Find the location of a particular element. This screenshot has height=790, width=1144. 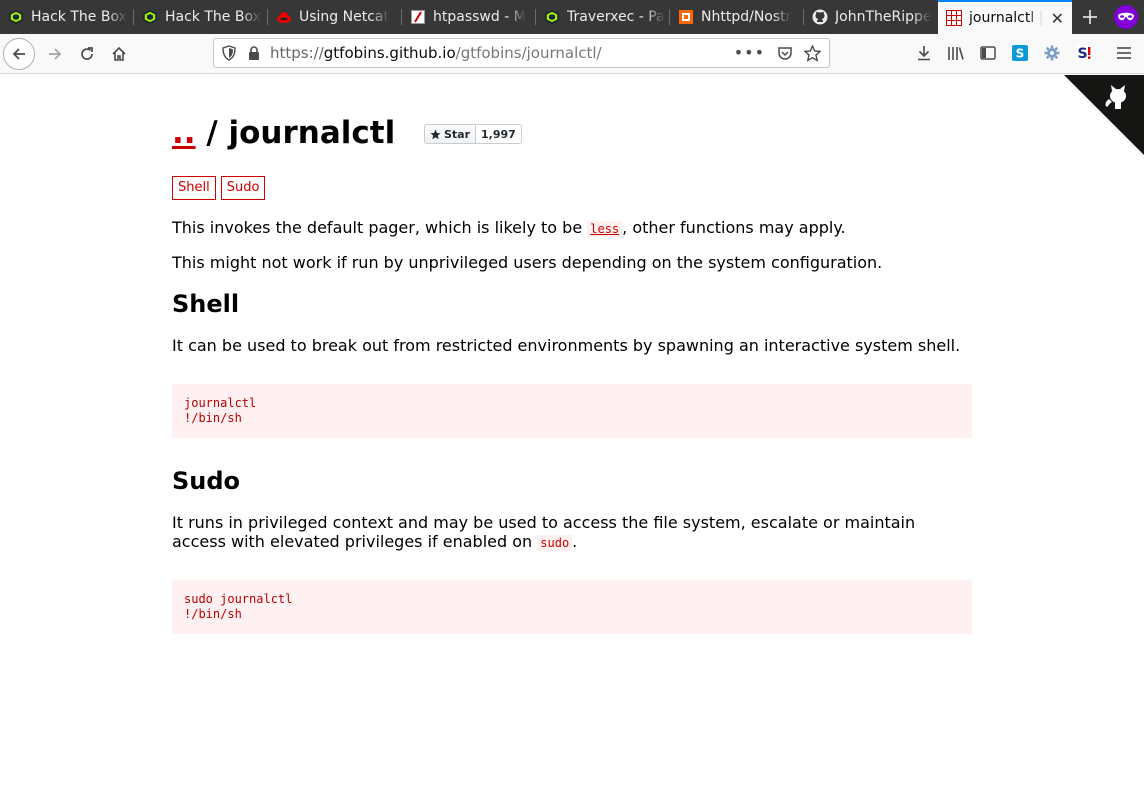

library-button is located at coordinates (956, 53).